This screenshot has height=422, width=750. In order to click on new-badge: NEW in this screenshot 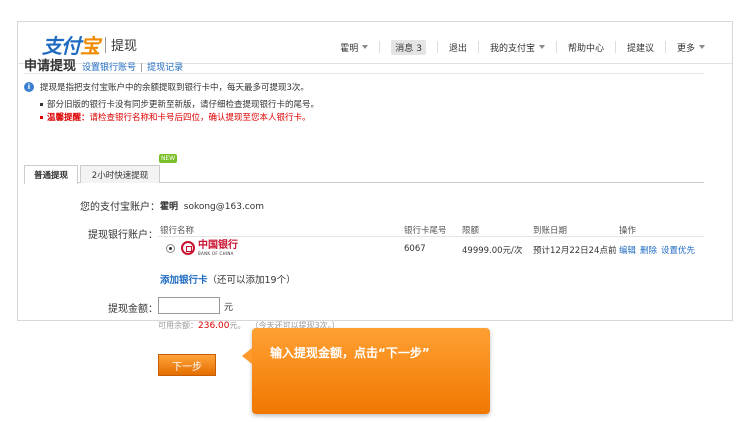, I will do `click(168, 158)`.